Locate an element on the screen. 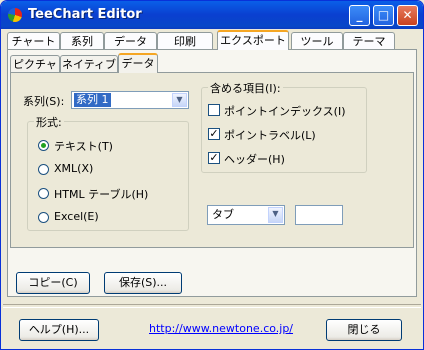 The width and height of the screenshot is (424, 350). checkbox-point-index-label: ポイントインデックス(I) is located at coordinates (285, 111).